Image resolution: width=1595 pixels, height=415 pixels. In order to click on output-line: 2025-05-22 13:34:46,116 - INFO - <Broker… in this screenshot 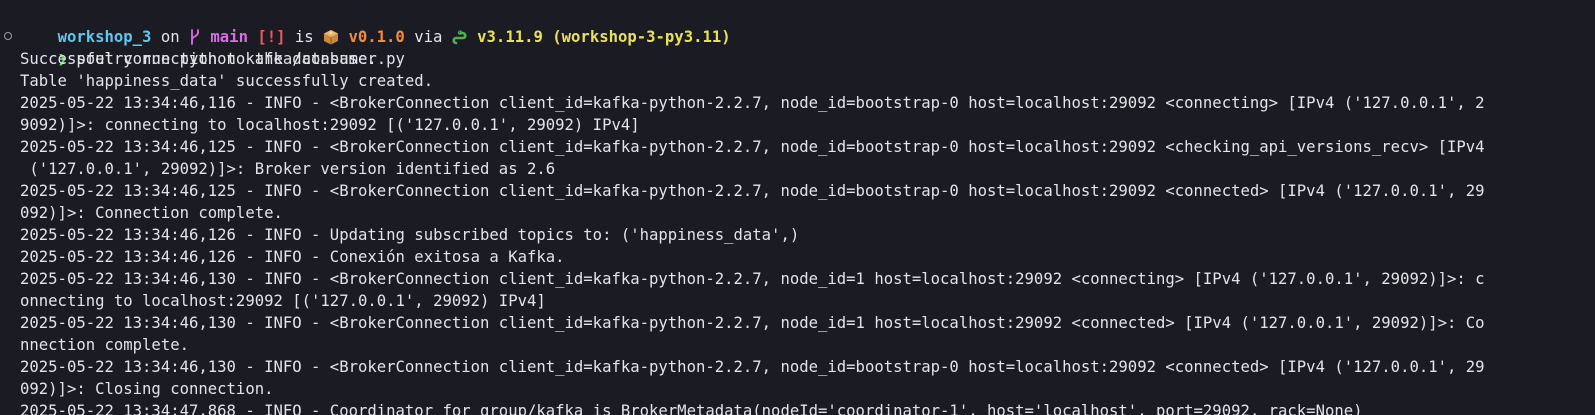, I will do `click(752, 103)`.